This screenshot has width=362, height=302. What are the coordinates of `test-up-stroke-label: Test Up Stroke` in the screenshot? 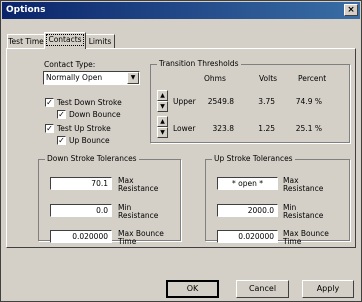 It's located at (84, 128).